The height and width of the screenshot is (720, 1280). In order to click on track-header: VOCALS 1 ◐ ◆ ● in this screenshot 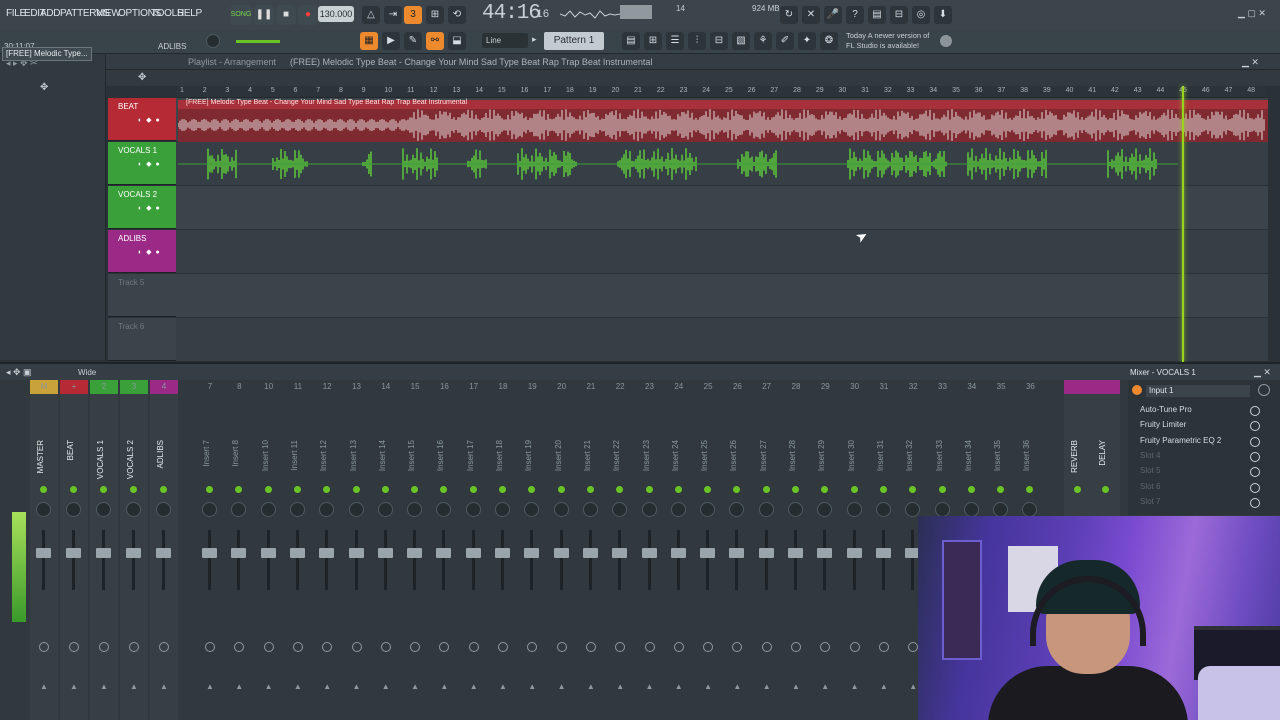, I will do `click(142, 163)`.